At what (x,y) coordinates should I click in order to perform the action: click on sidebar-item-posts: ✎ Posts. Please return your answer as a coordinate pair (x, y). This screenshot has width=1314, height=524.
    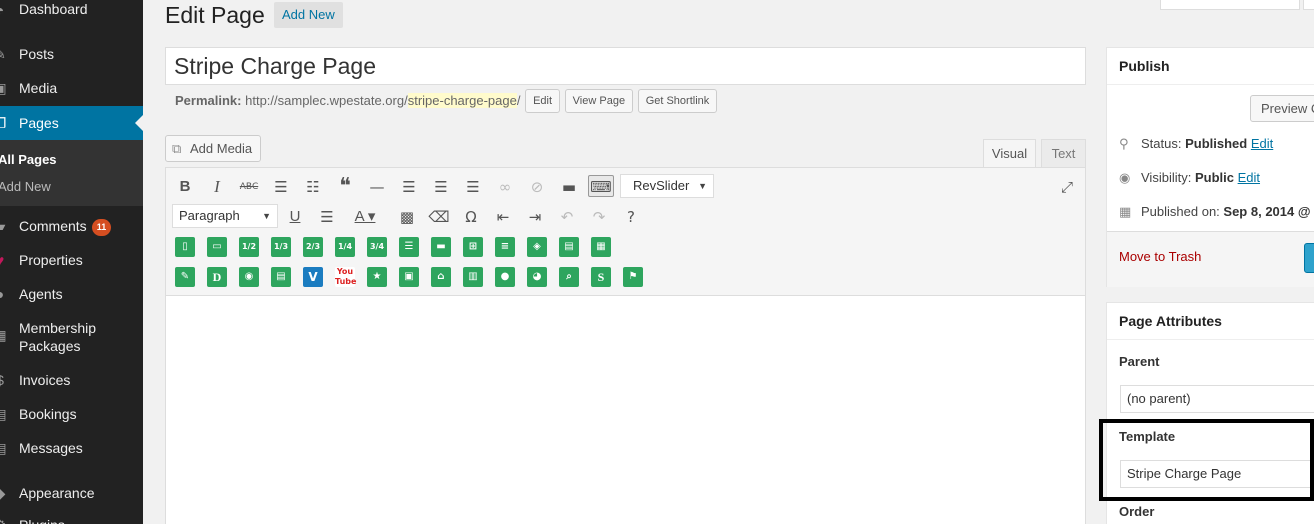
    Looking at the image, I should click on (71, 54).